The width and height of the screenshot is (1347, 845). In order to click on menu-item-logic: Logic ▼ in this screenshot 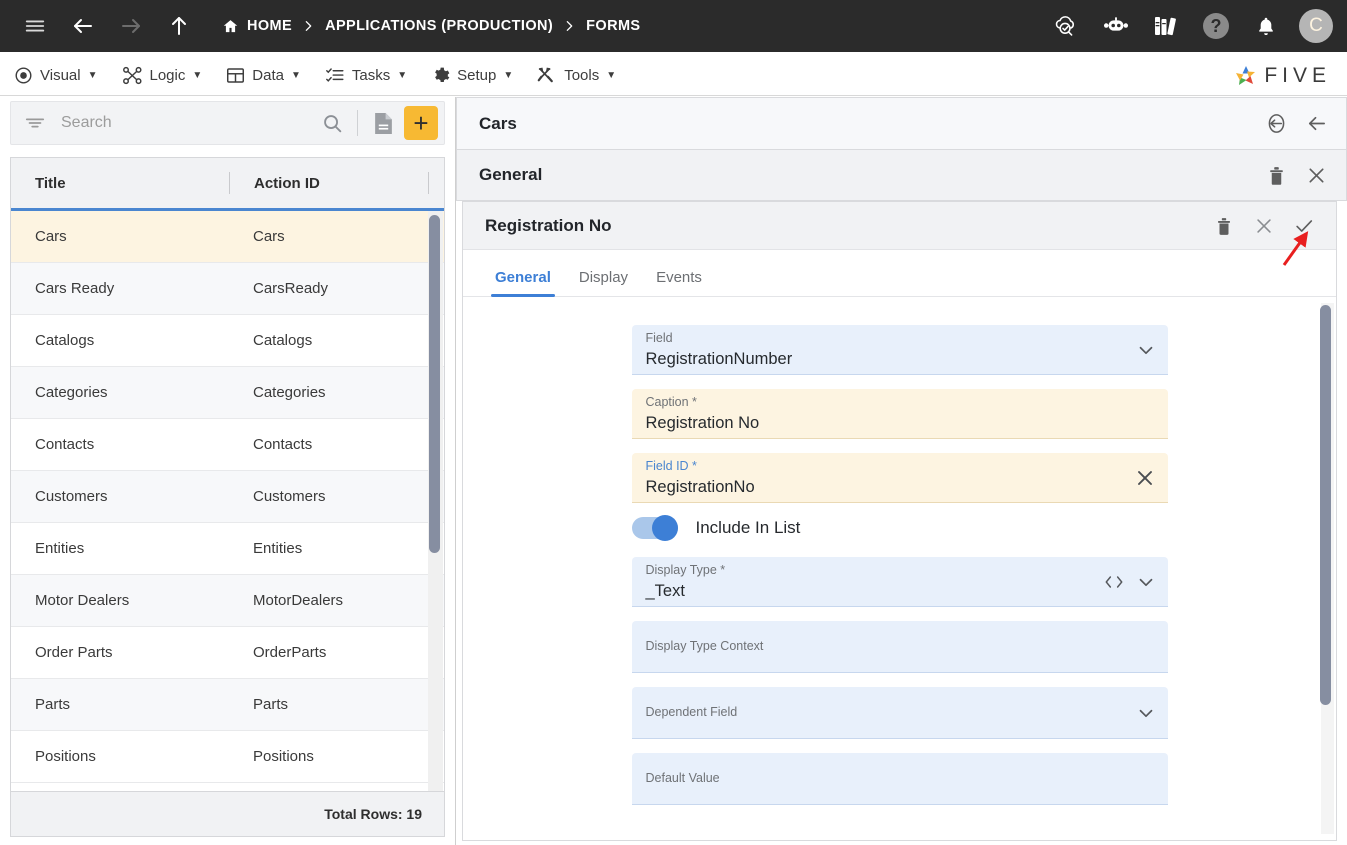, I will do `click(162, 75)`.